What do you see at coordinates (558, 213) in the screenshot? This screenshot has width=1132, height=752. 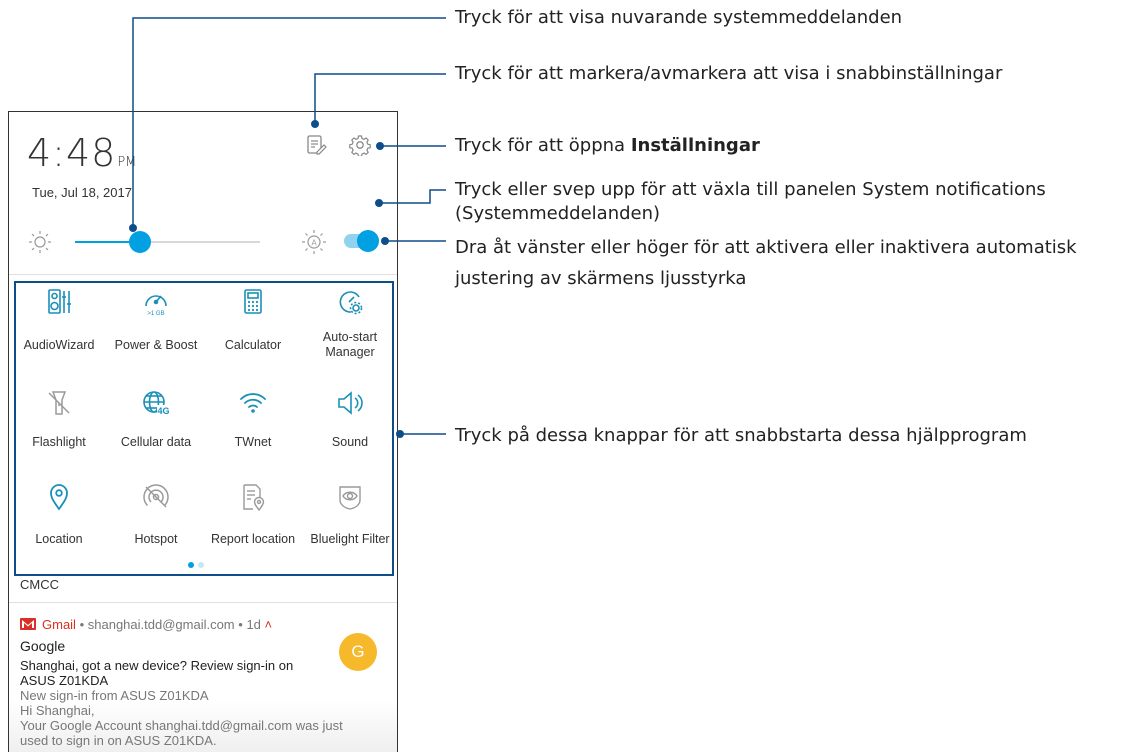 I see `callout-panel-switch-line2: (Systemmeddelanden)` at bounding box center [558, 213].